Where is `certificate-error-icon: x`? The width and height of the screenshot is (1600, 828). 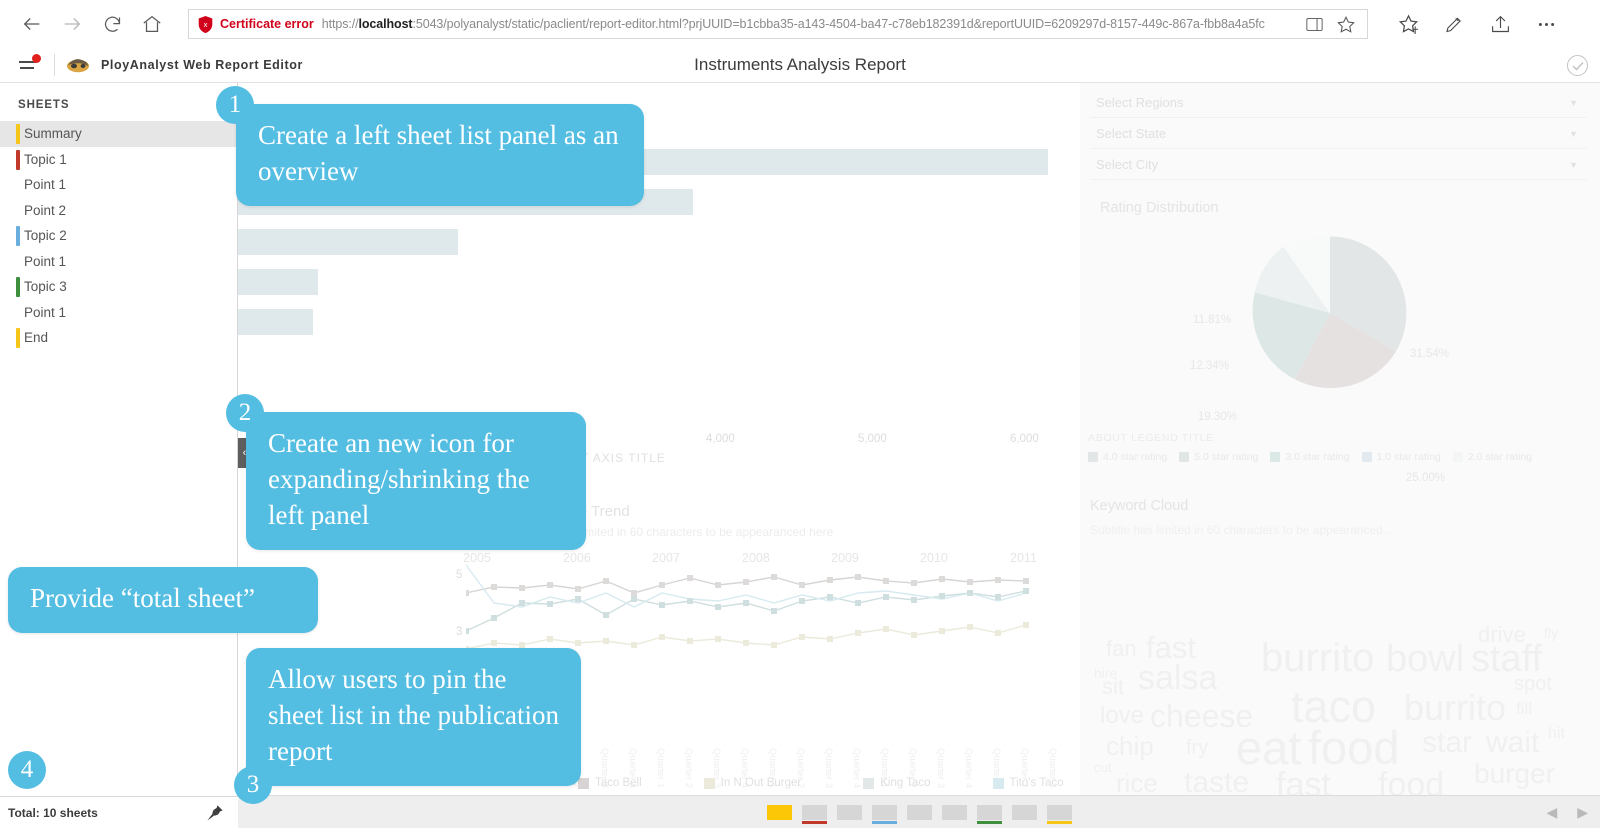
certificate-error-icon: x is located at coordinates (205, 24).